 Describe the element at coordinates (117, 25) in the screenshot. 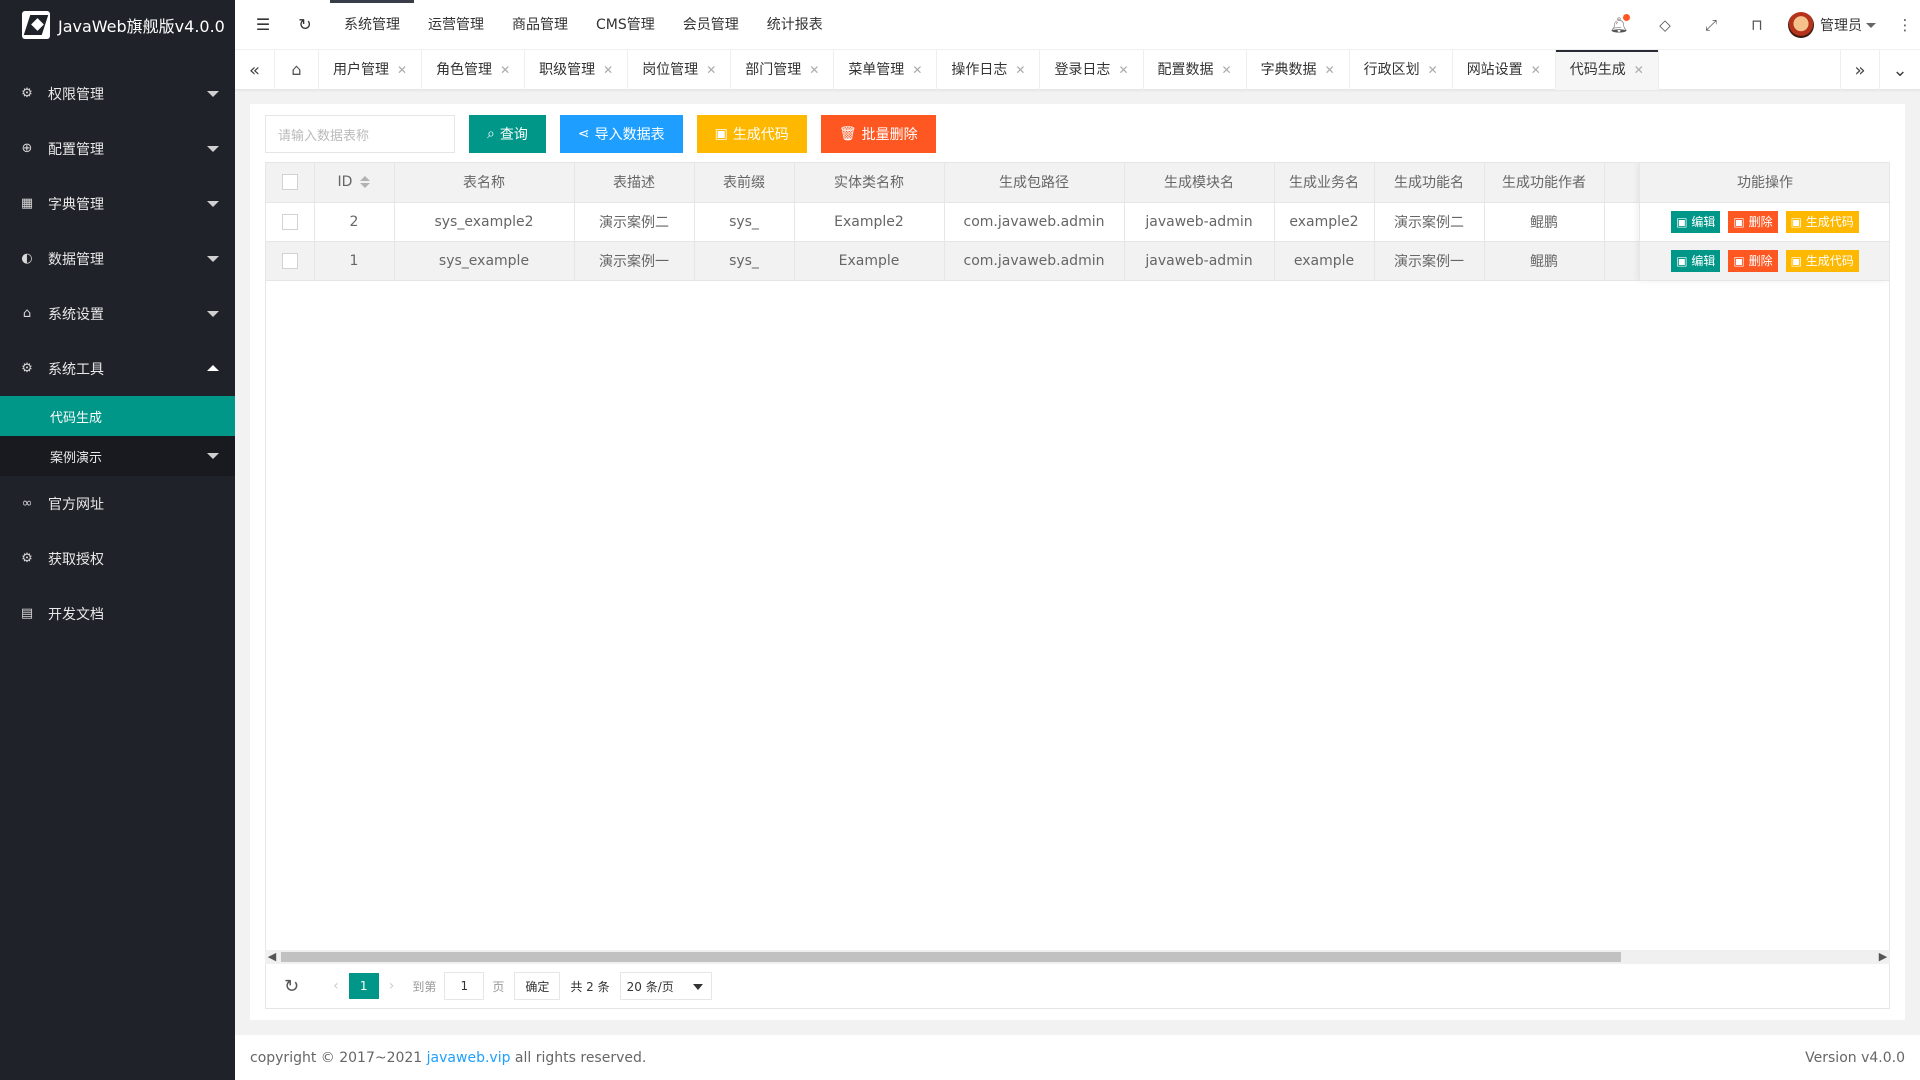

I see `app-logo: JavaWeb旗舰版v4.0.0` at that location.